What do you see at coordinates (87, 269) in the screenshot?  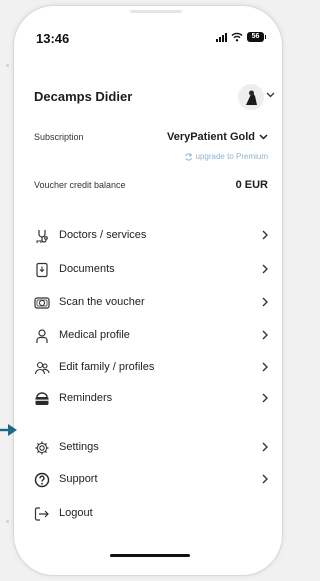 I see `menu-label: Documents` at bounding box center [87, 269].